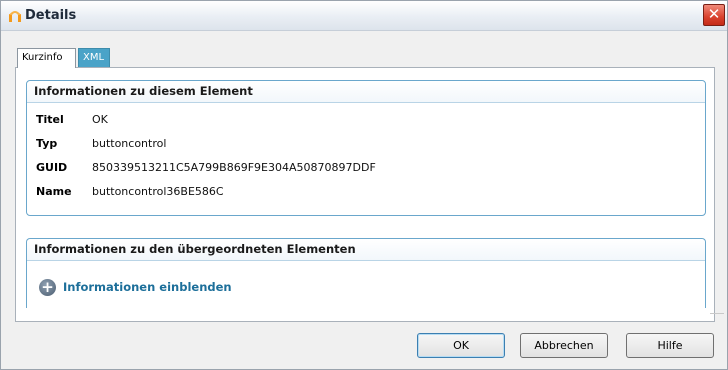  I want to click on show-info-label: Informationen einblenden, so click(147, 287).